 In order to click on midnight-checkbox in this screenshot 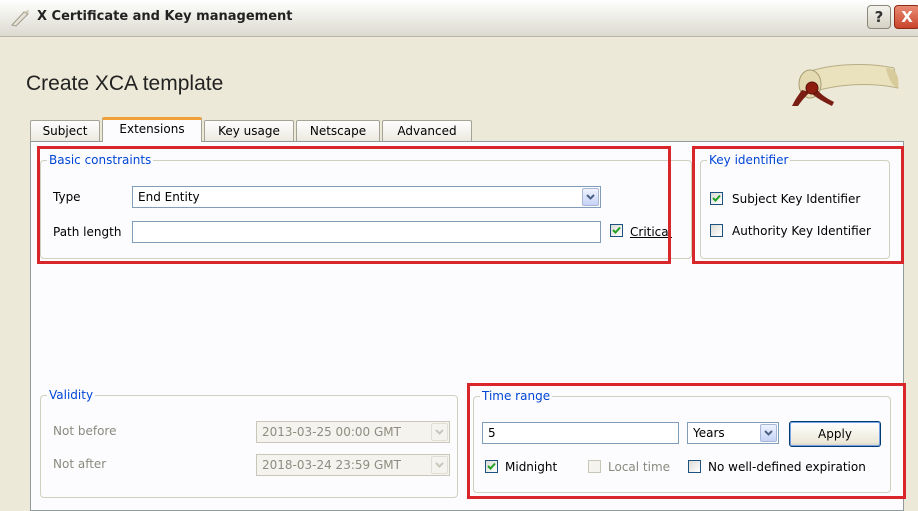, I will do `click(491, 466)`.